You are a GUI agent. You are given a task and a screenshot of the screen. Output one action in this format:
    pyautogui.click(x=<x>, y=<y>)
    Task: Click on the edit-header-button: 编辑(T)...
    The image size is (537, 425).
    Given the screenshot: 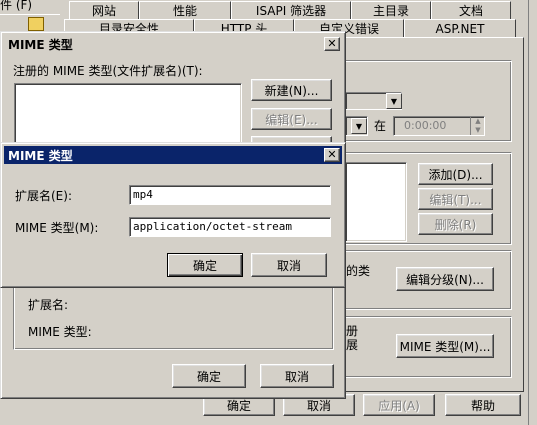 What is the action you would take?
    pyautogui.click(x=455, y=199)
    